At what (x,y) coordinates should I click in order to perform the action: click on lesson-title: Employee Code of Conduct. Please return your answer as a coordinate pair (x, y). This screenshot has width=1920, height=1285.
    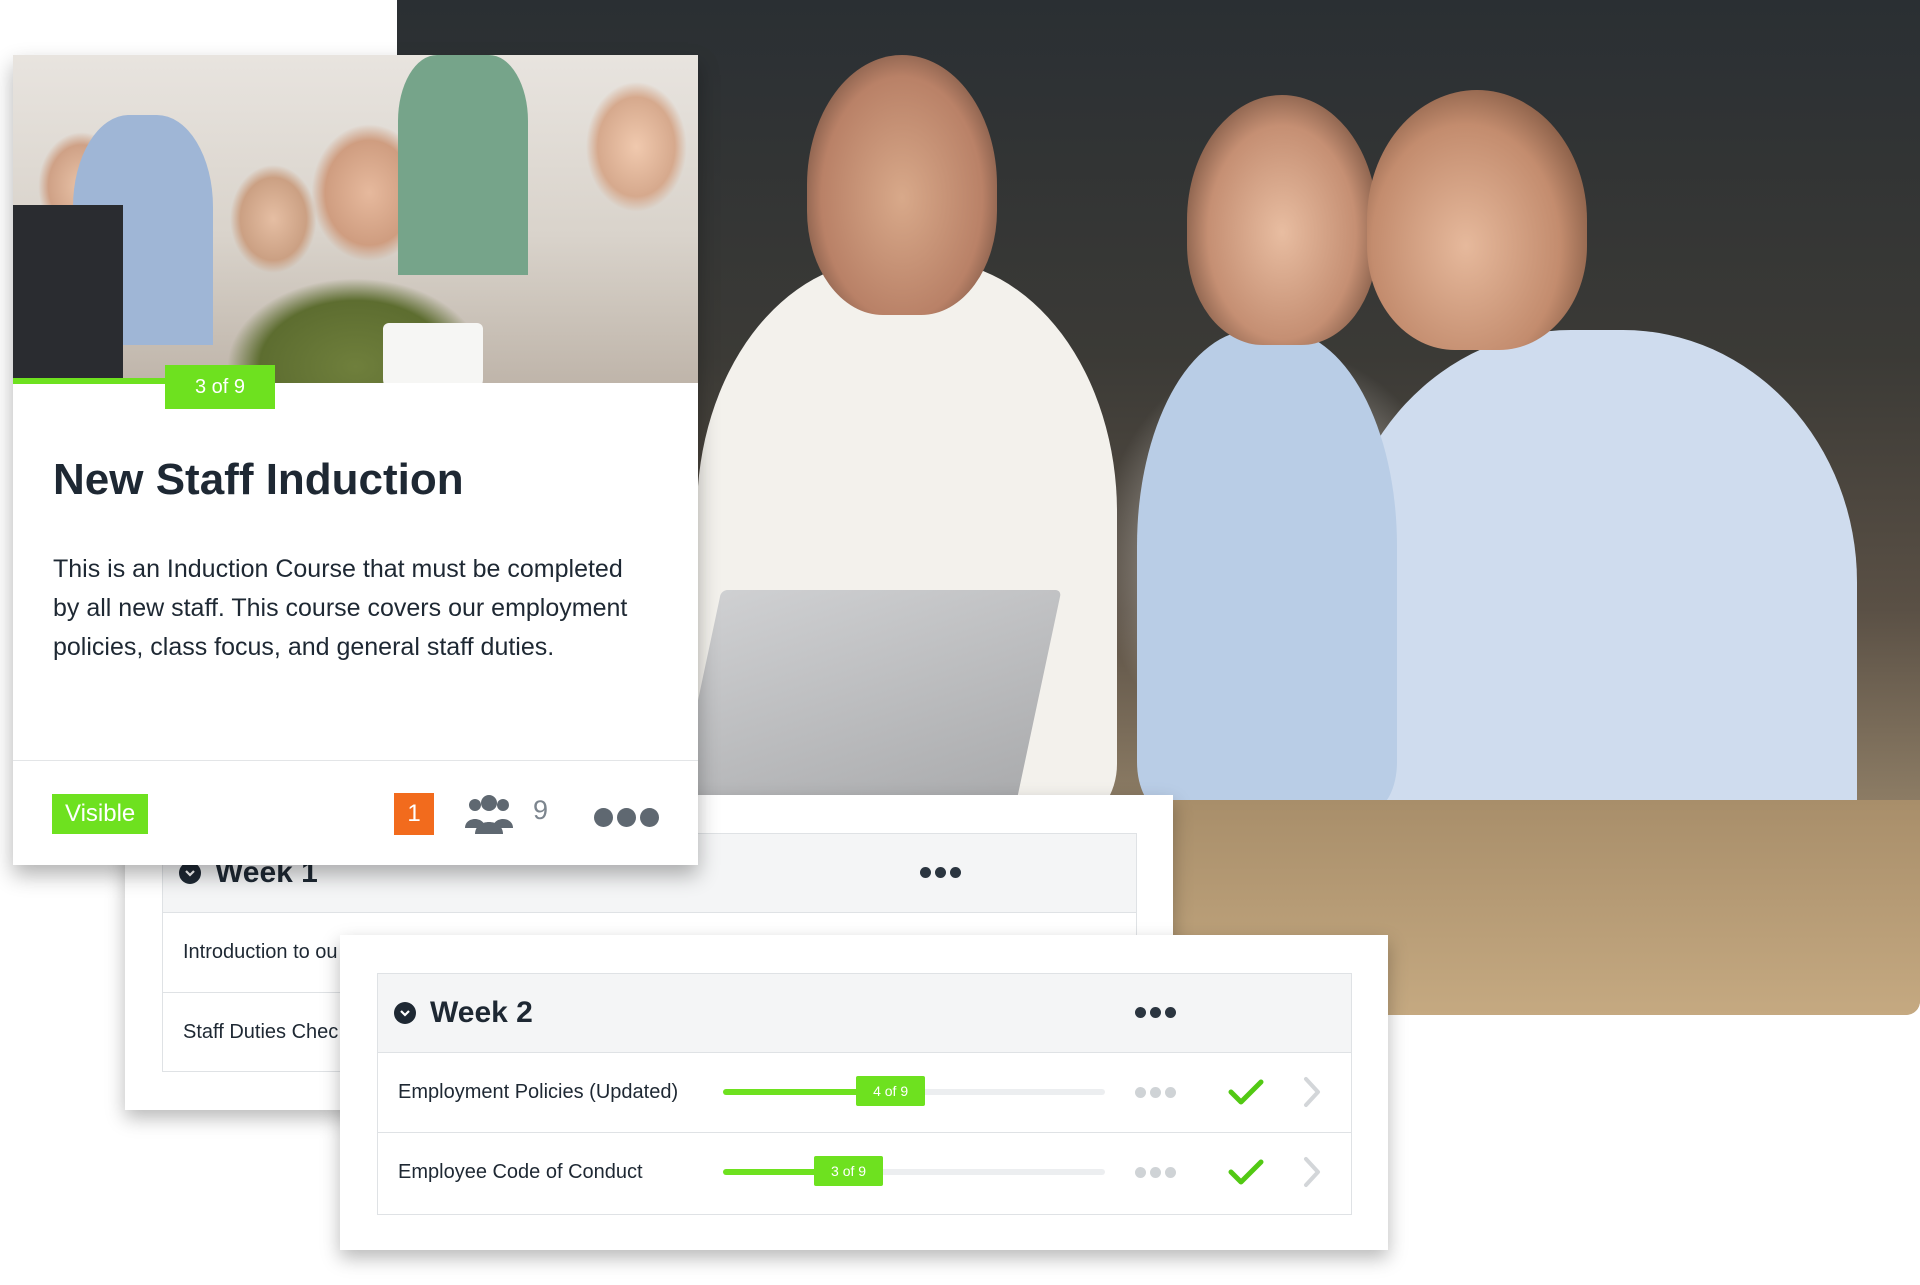
    Looking at the image, I should click on (520, 1172).